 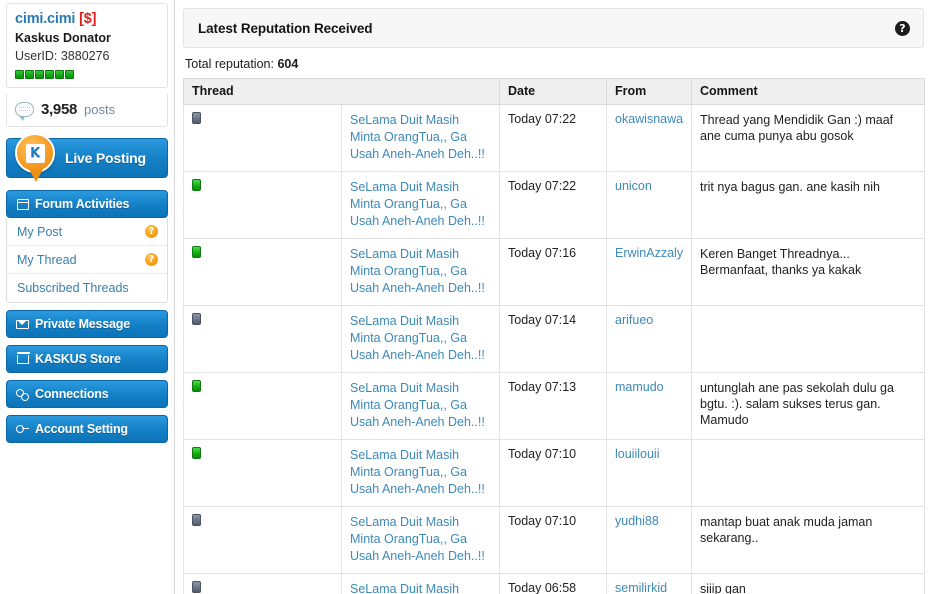 I want to click on page-title: Latest Reputation Received, so click(x=285, y=28).